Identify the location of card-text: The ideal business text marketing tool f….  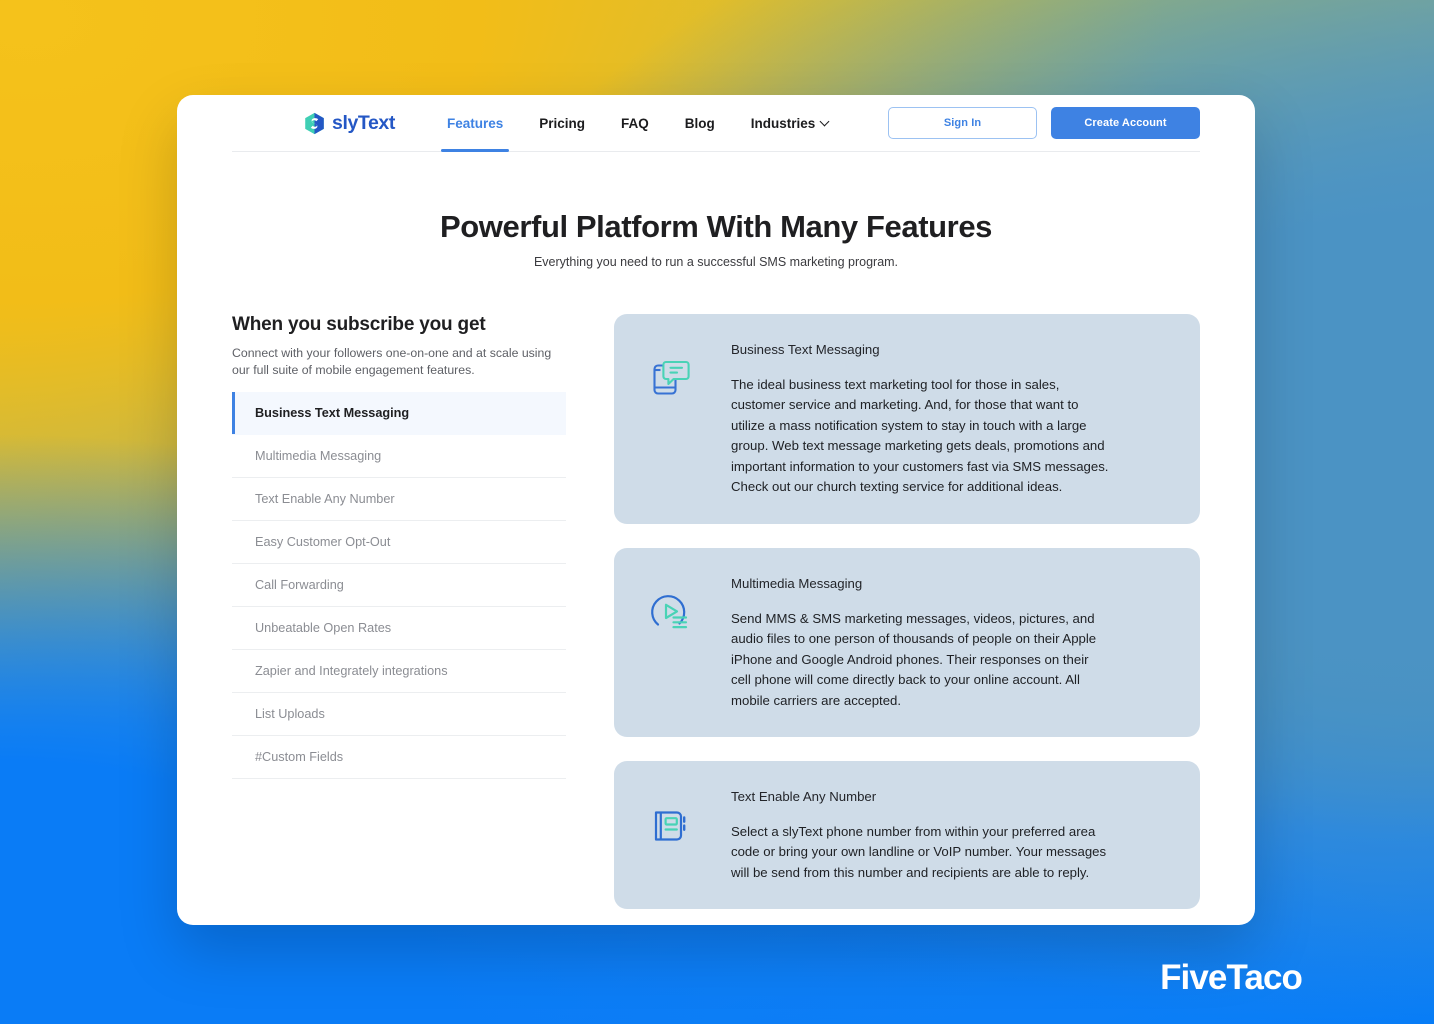
(920, 436).